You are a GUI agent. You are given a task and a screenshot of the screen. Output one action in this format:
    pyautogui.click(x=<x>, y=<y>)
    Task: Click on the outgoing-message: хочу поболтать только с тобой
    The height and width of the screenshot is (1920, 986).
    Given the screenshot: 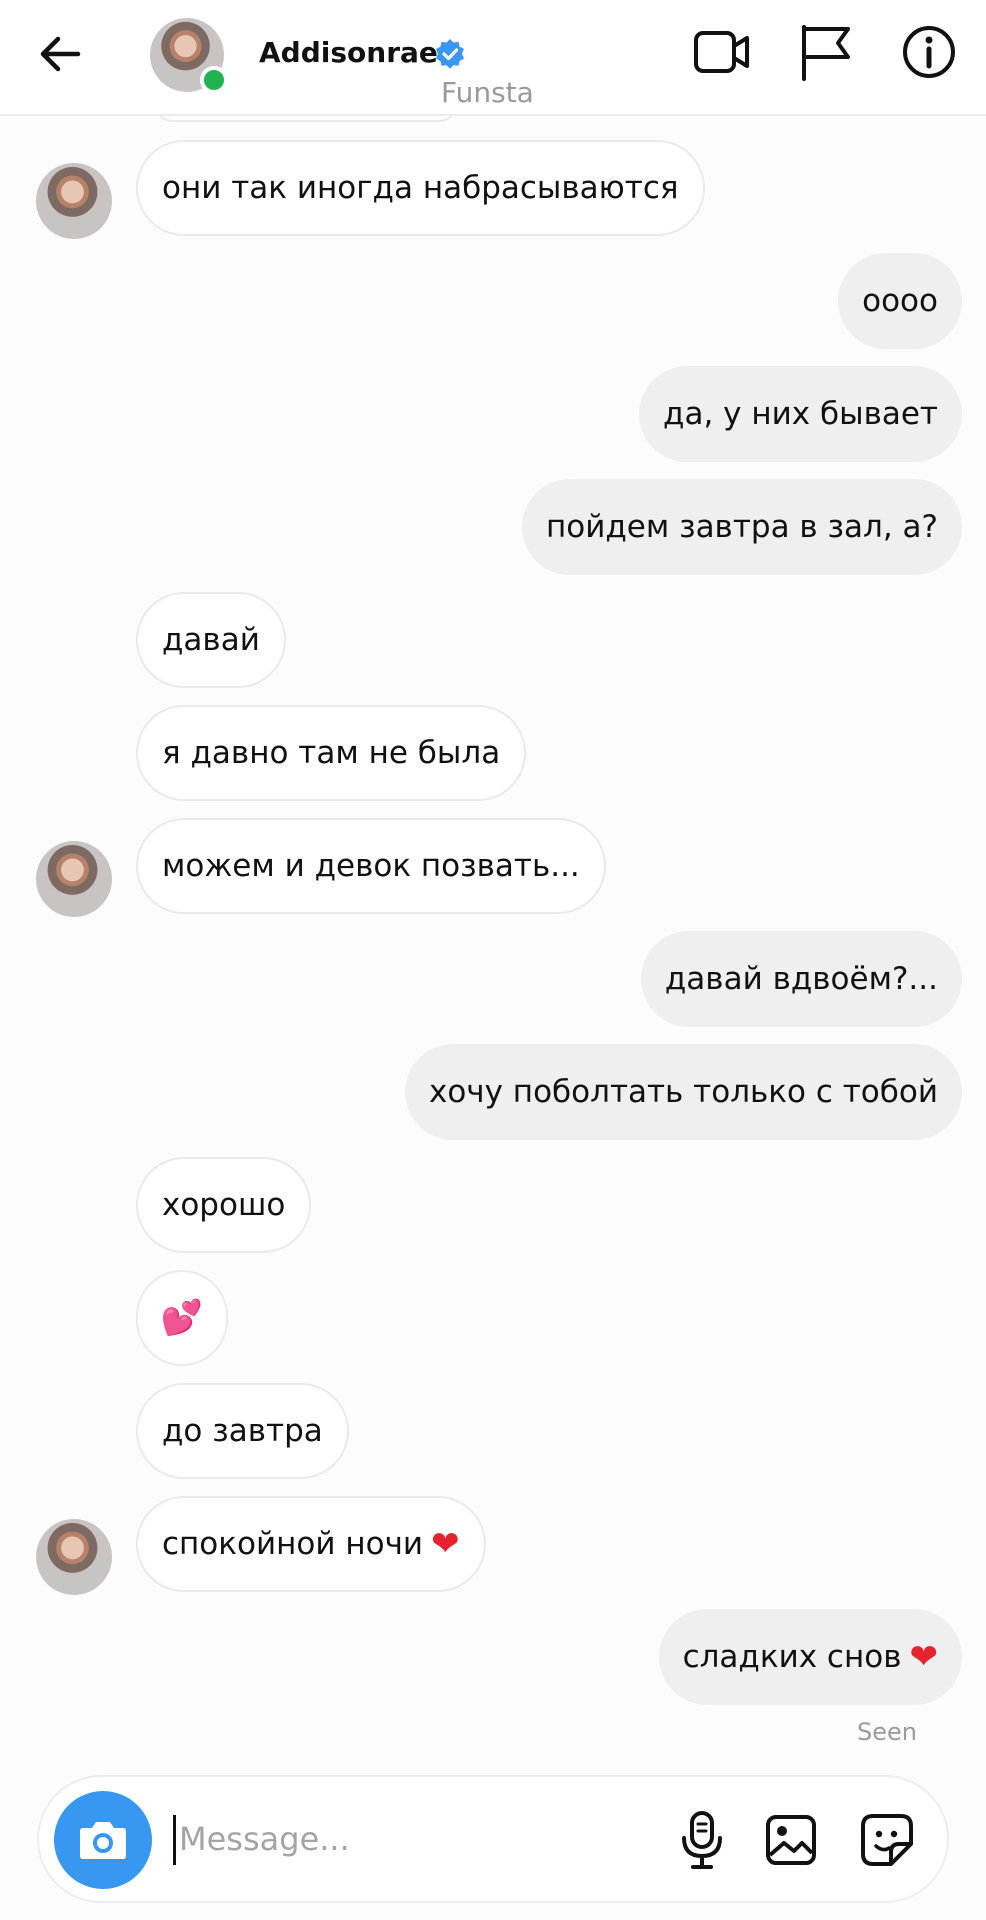 What is the action you would take?
    pyautogui.click(x=683, y=1092)
    